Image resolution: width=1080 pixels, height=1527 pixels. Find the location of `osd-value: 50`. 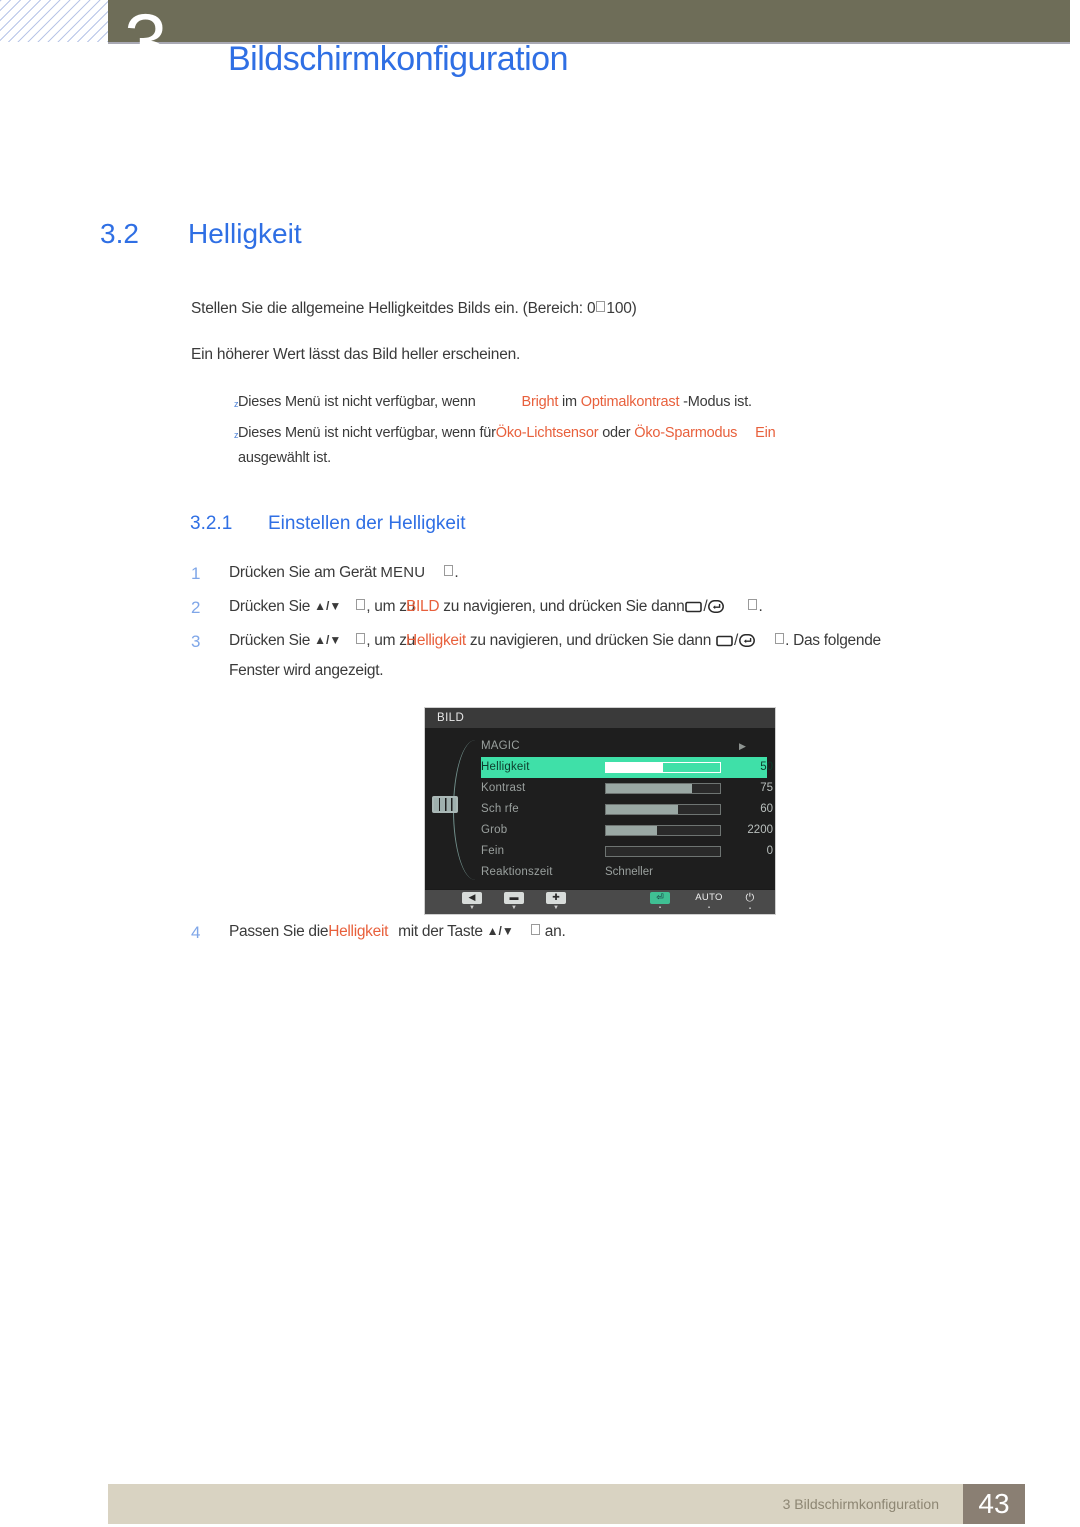

osd-value: 50 is located at coordinates (766, 767).